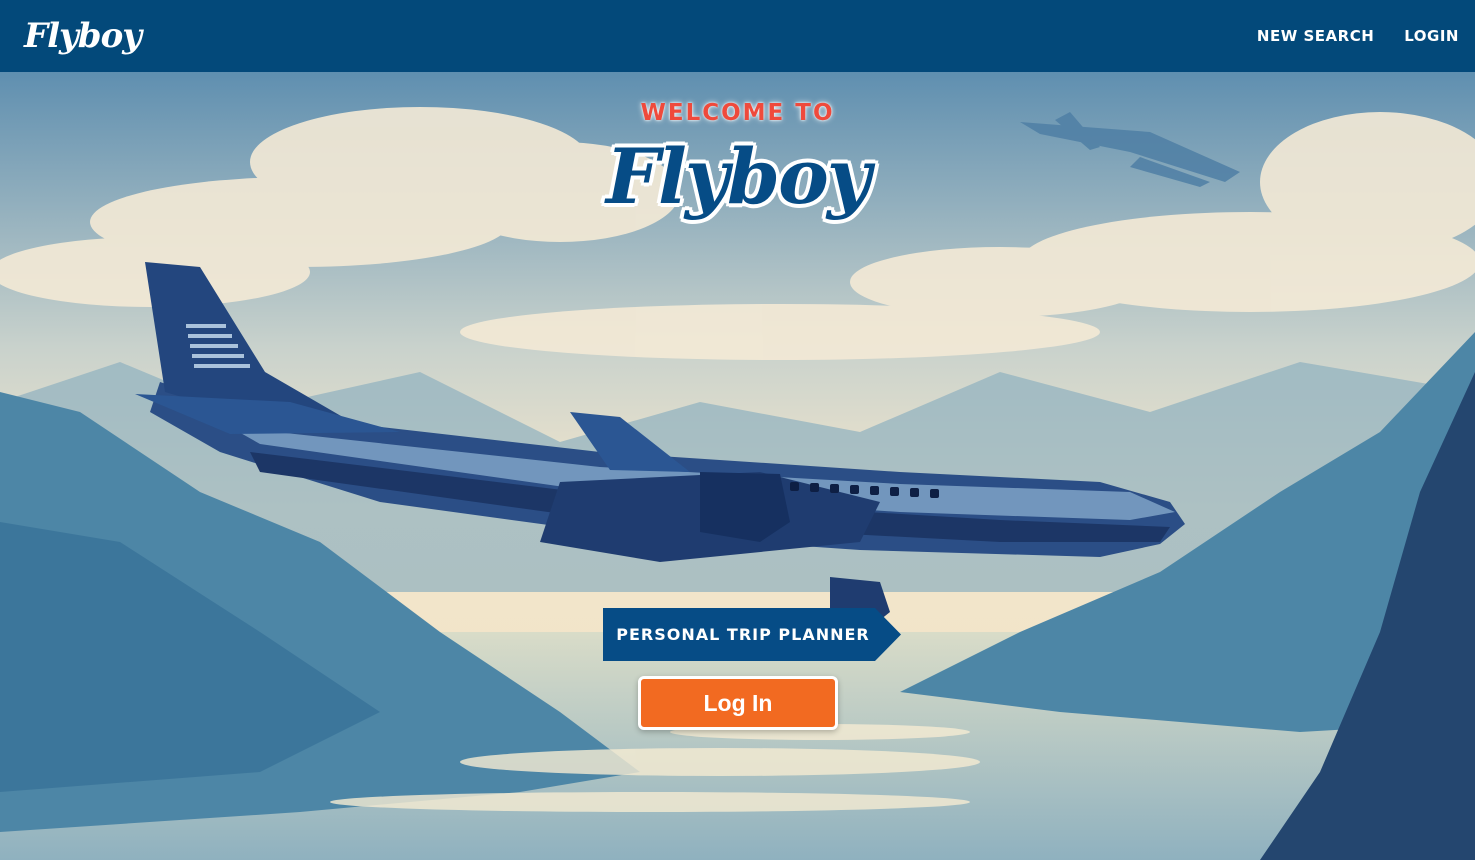  What do you see at coordinates (738, 703) in the screenshot?
I see `log-in-button: Log In` at bounding box center [738, 703].